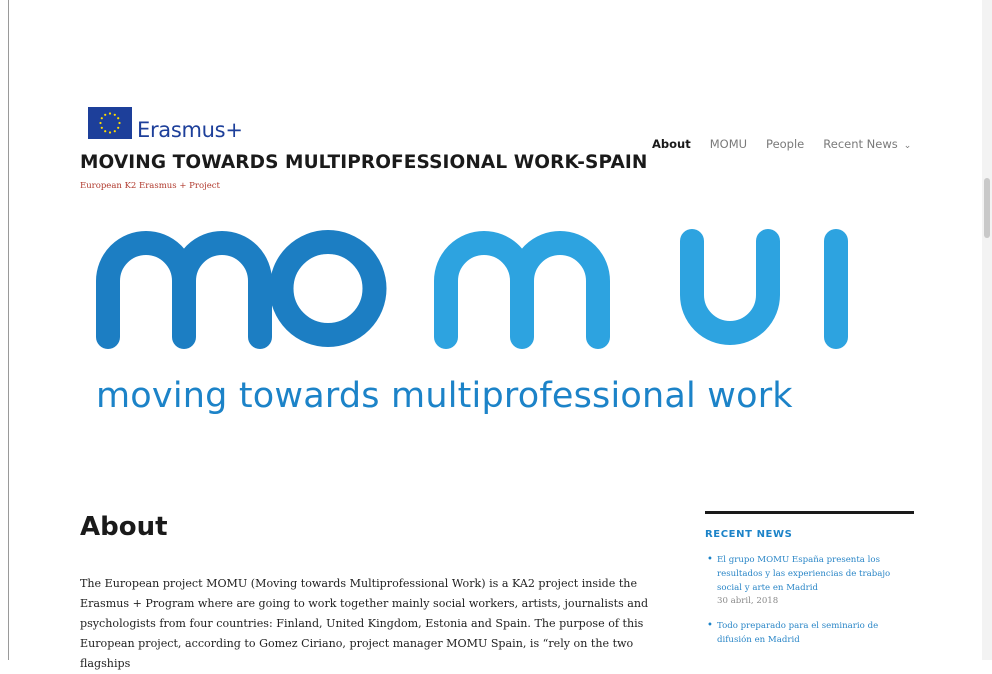 This screenshot has width=992, height=674. I want to click on momu-logo-banner, so click(472, 289).